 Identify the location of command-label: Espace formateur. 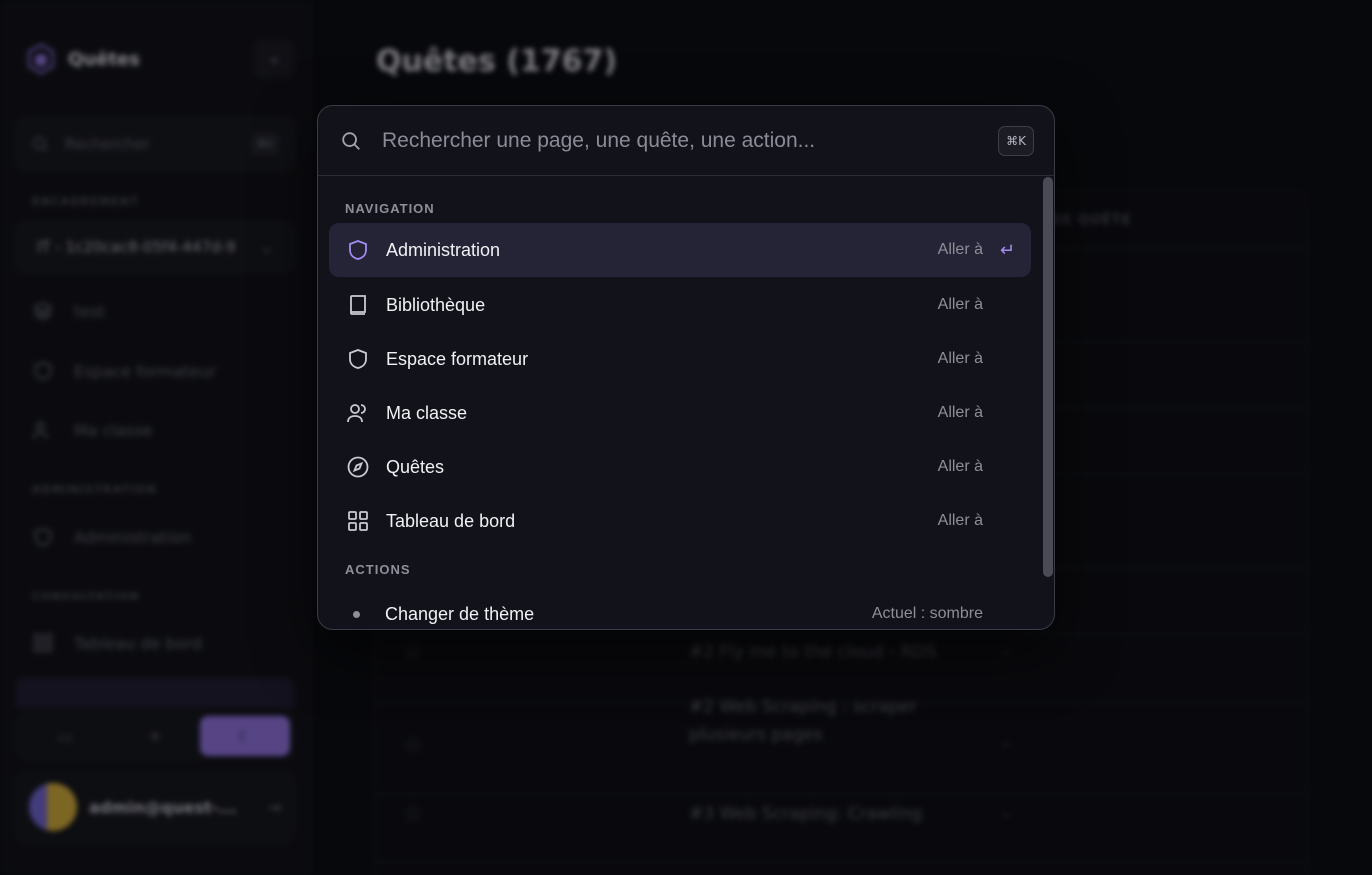
(457, 358).